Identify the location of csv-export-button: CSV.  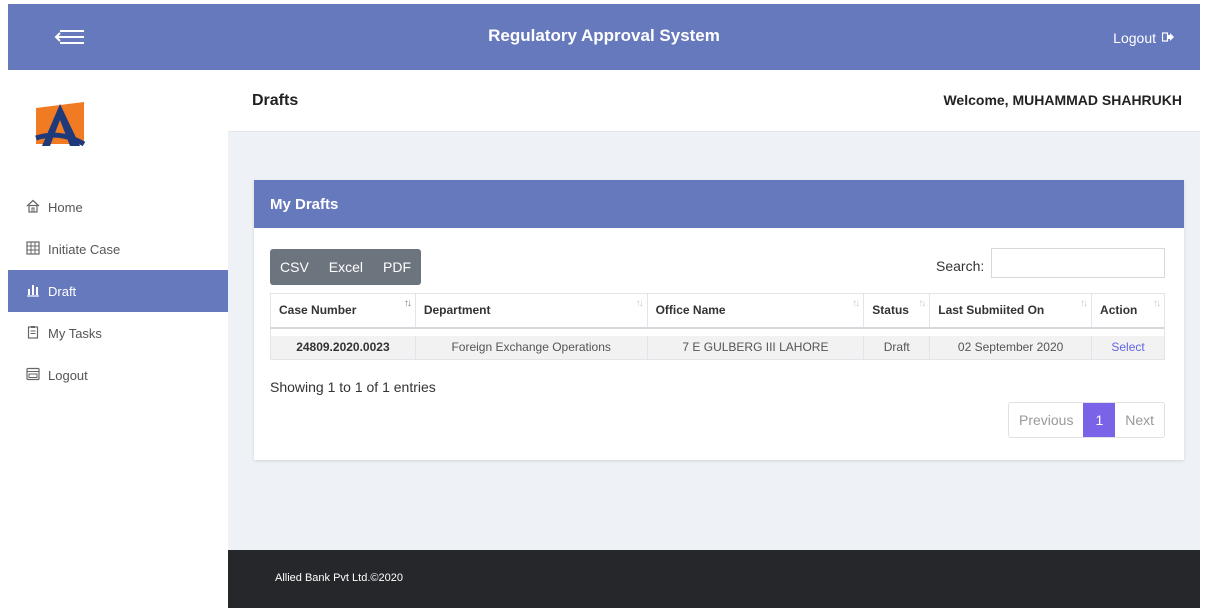
(294, 267).